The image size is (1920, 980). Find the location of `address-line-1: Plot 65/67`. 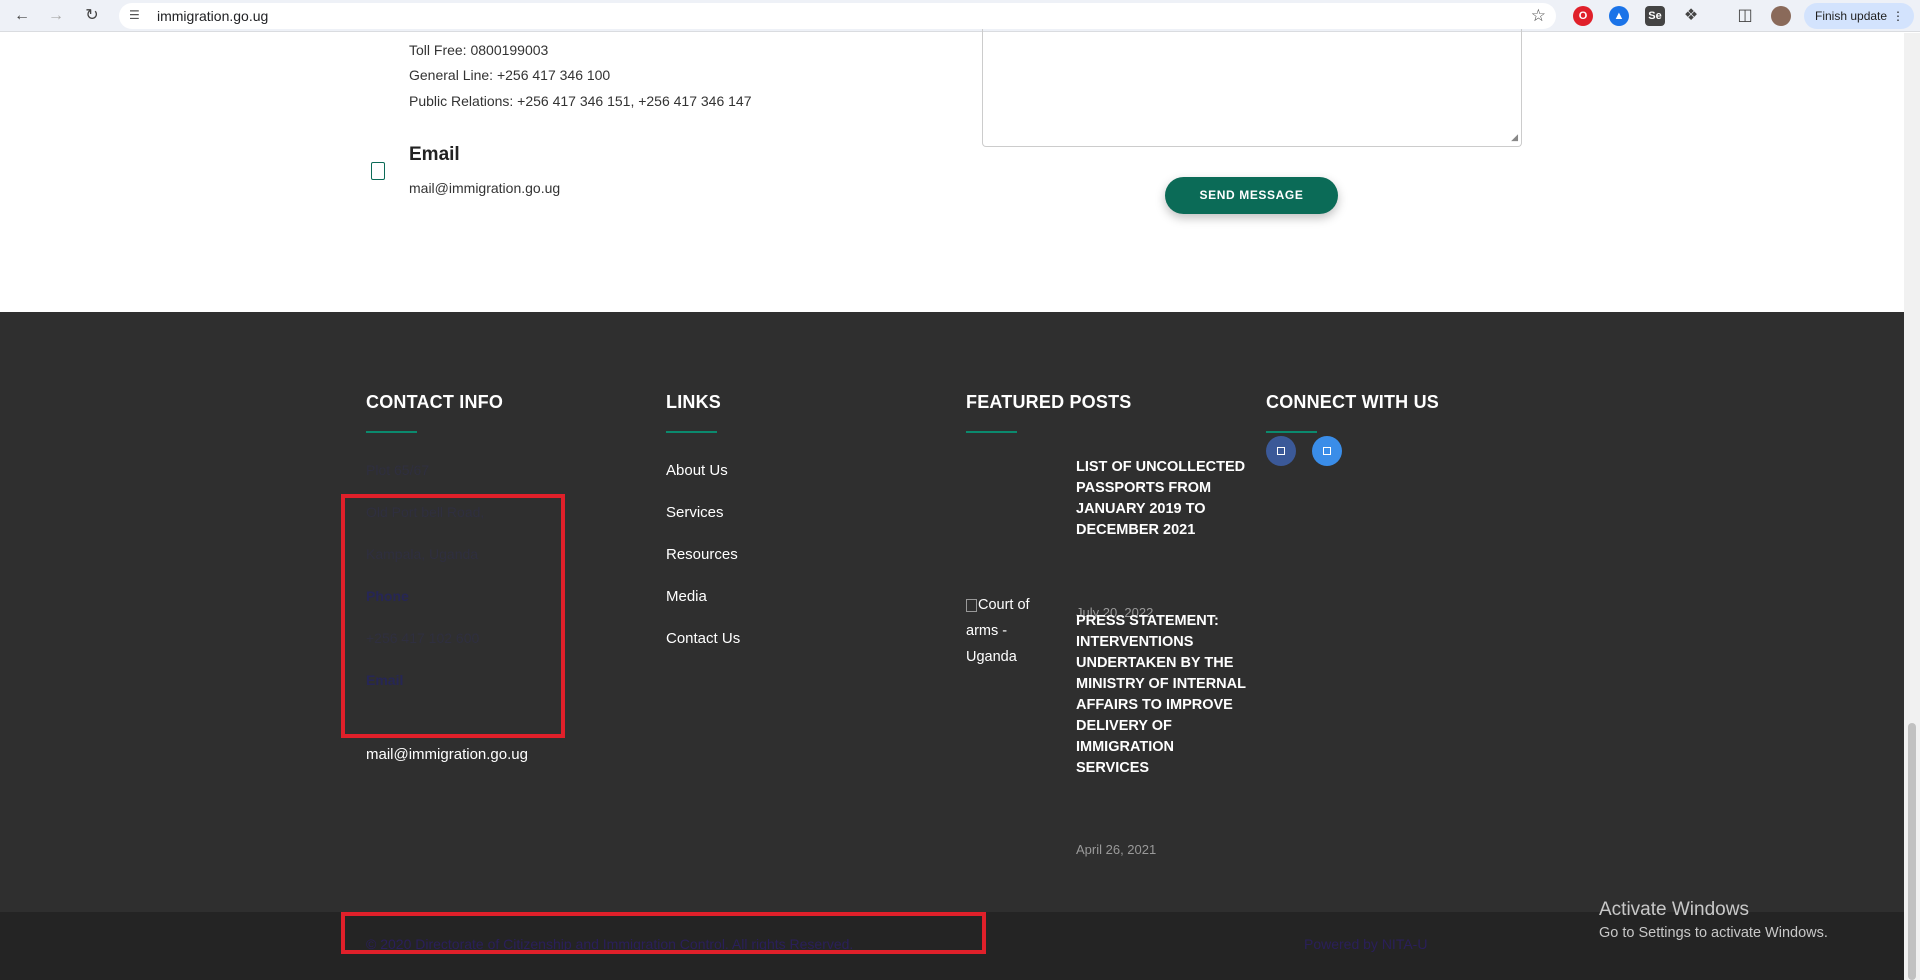

address-line-1: Plot 65/67 is located at coordinates (398, 470).